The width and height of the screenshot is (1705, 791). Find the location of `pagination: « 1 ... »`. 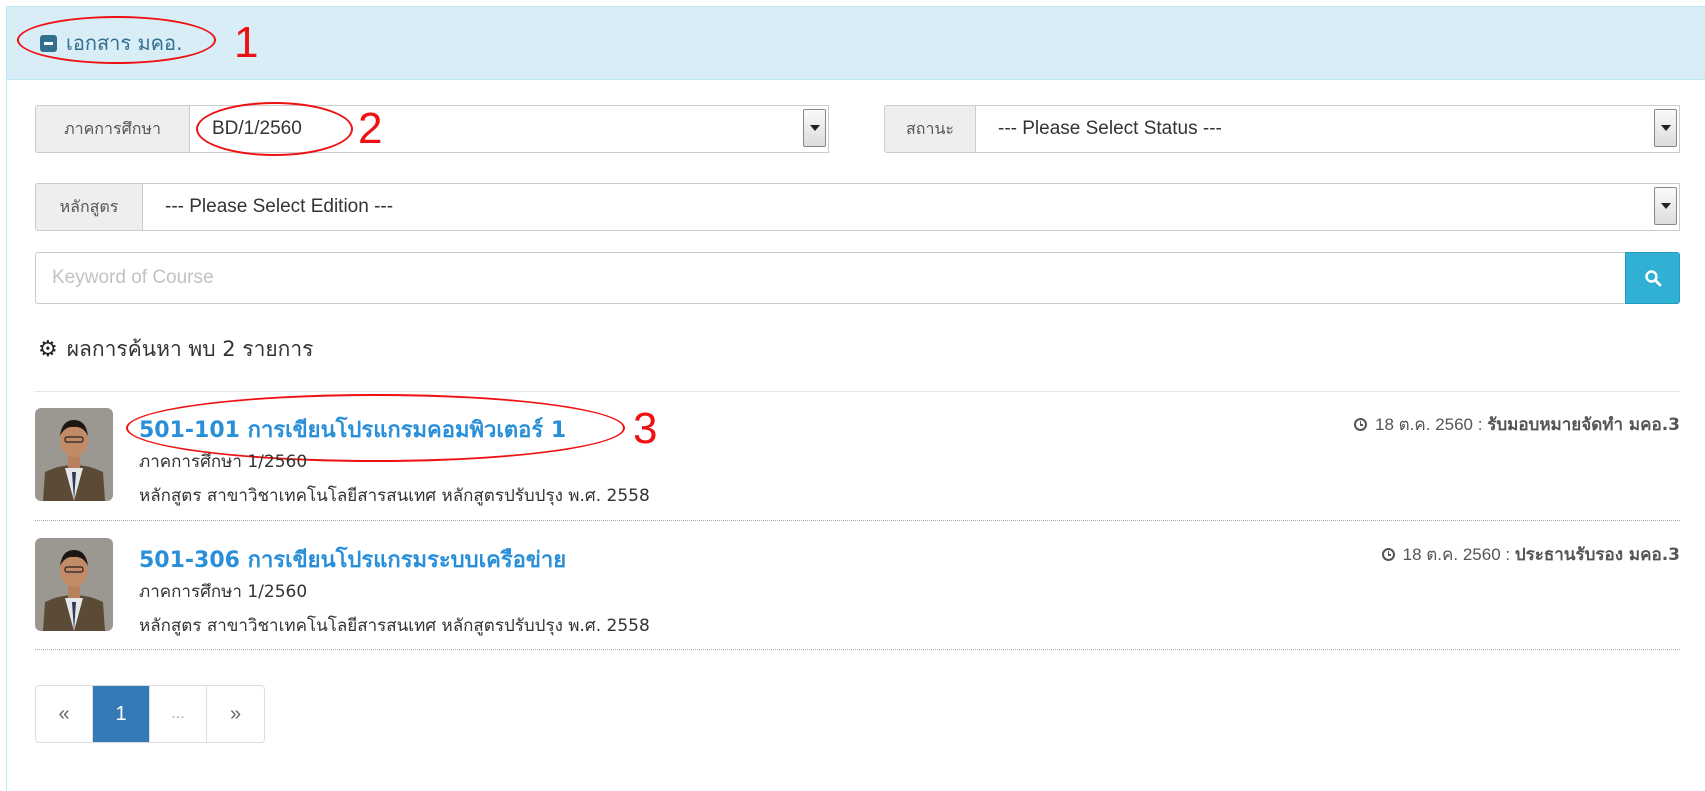

pagination: « 1 ... » is located at coordinates (150, 714).